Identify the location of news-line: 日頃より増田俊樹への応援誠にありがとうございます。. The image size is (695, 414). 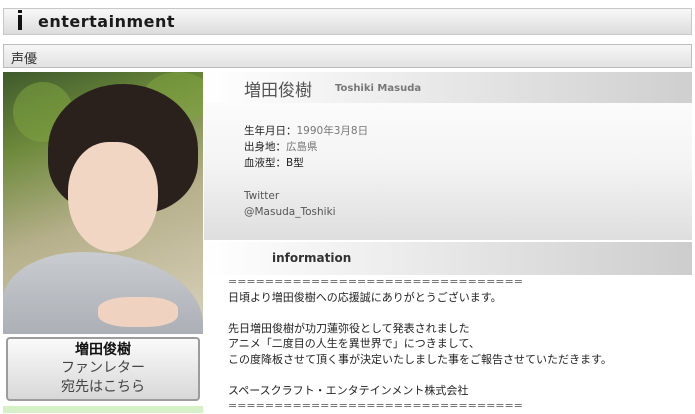
(365, 297).